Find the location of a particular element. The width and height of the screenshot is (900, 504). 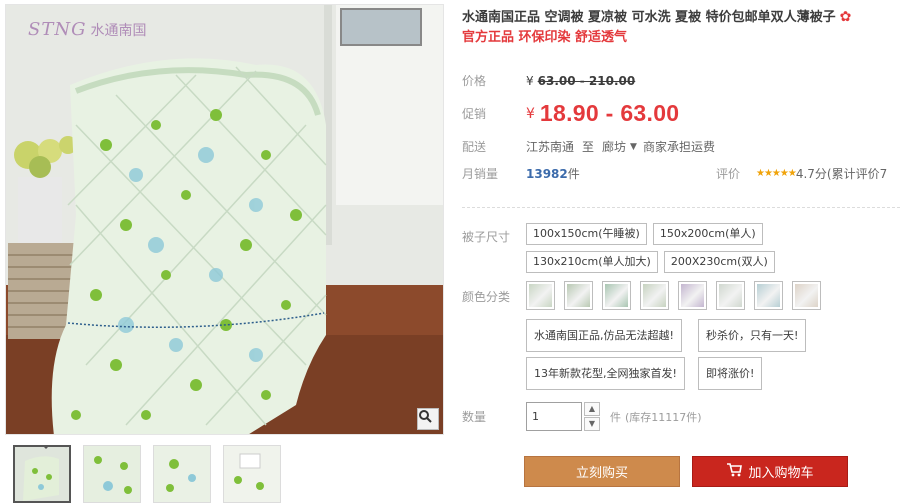

rating-row: 评价 ★★★★★ 4.7分(累计评价7 is located at coordinates (801, 173).